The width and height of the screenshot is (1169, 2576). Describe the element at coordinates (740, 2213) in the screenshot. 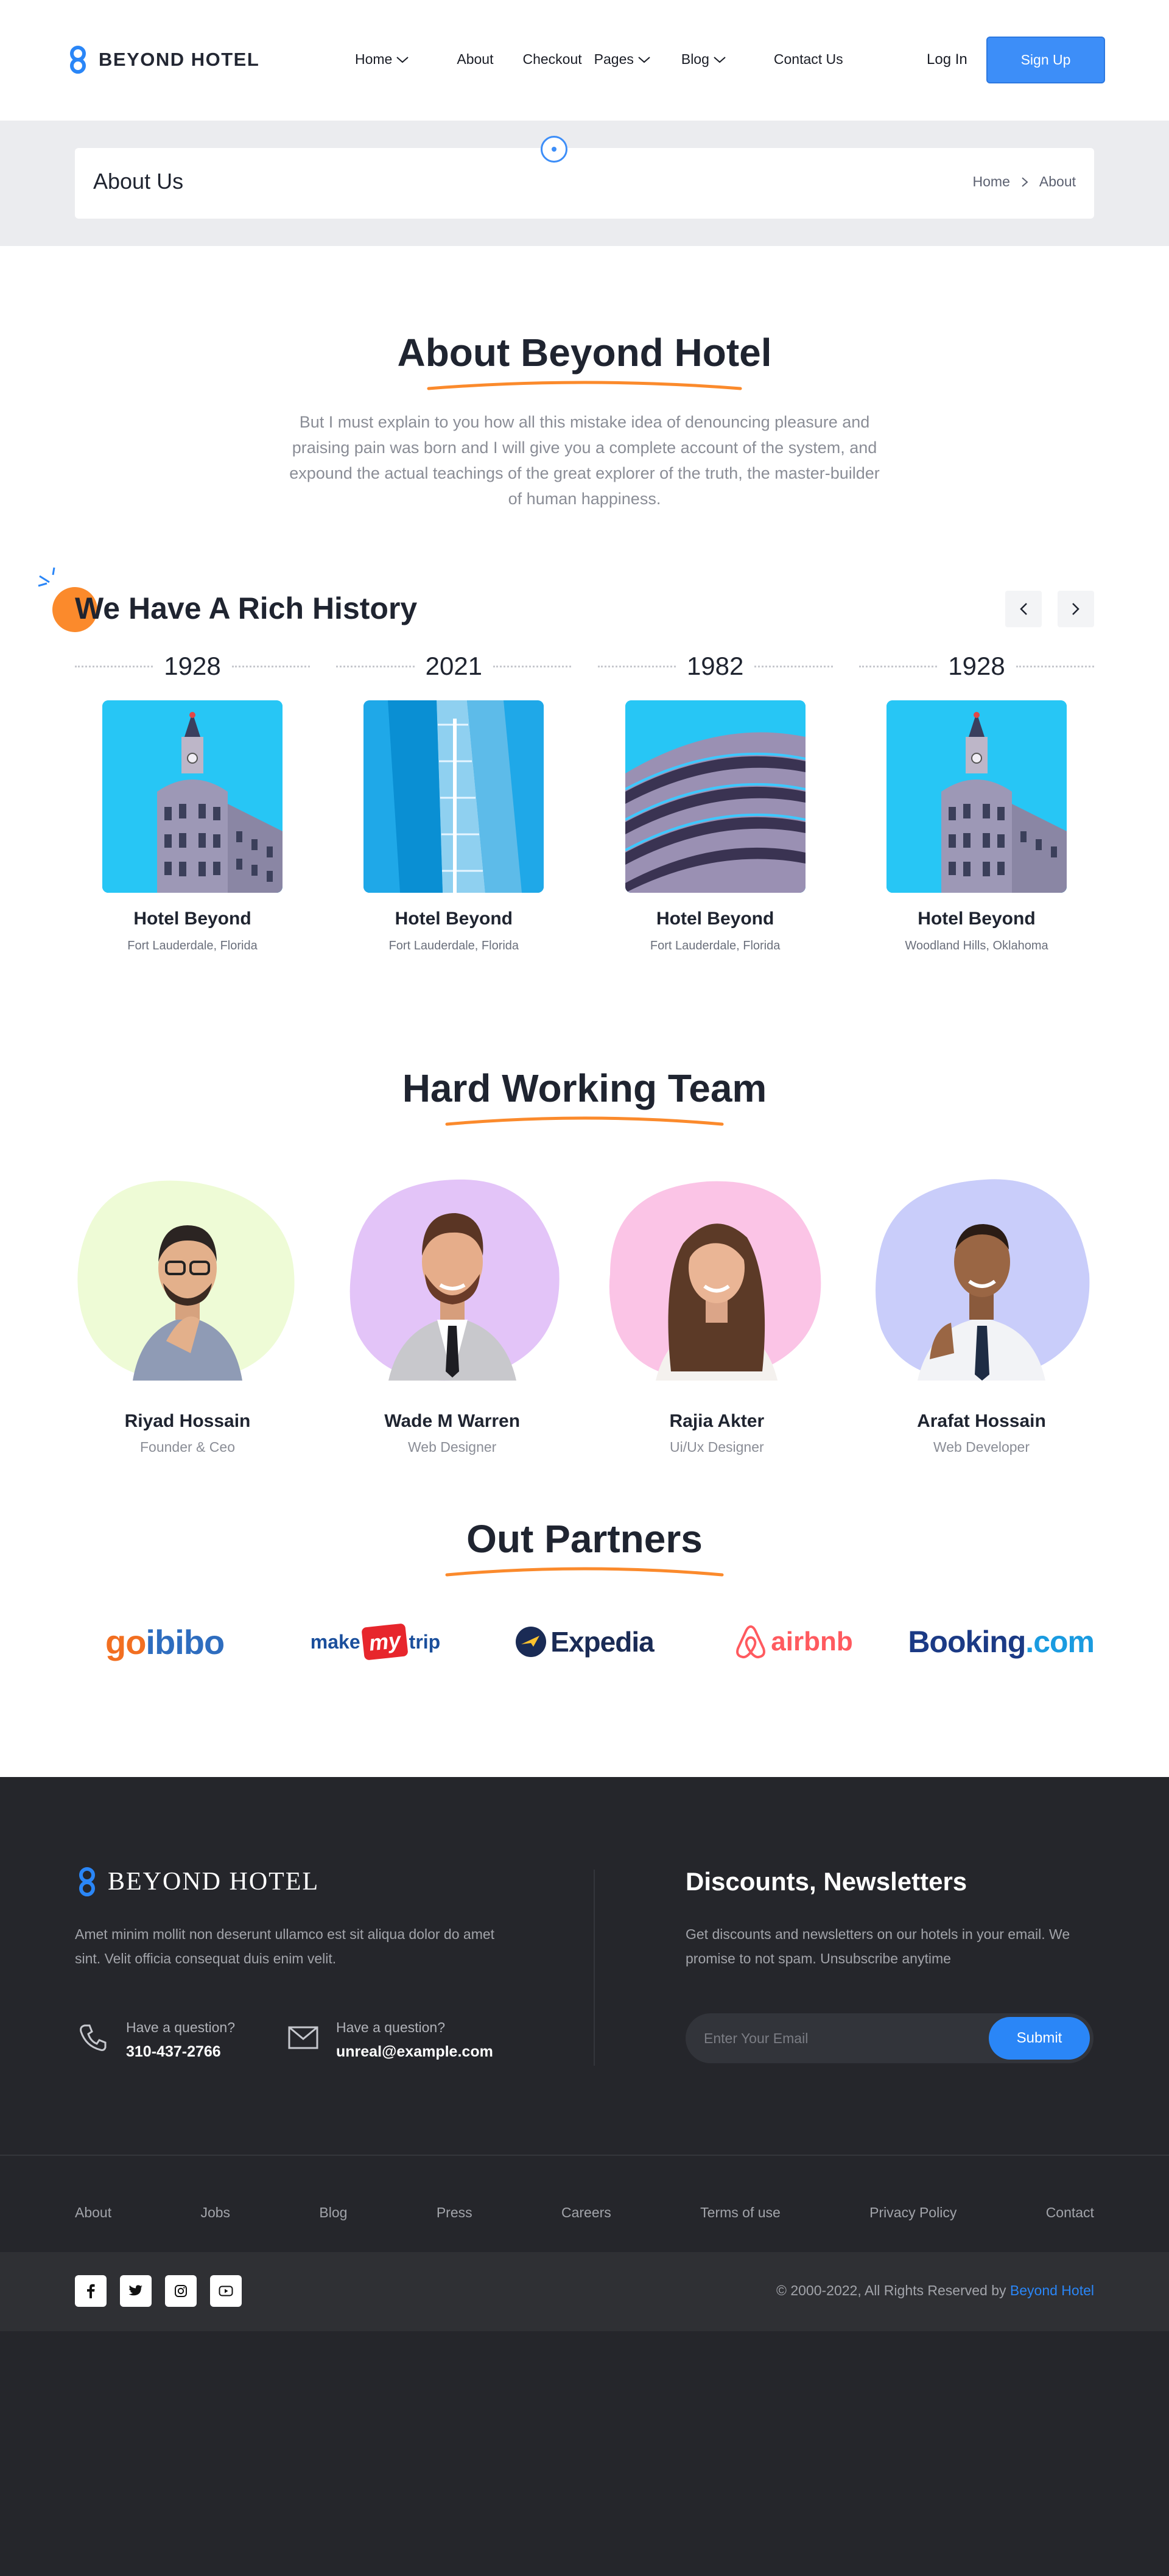

I see `footer-link-terms: Terms of use` at that location.